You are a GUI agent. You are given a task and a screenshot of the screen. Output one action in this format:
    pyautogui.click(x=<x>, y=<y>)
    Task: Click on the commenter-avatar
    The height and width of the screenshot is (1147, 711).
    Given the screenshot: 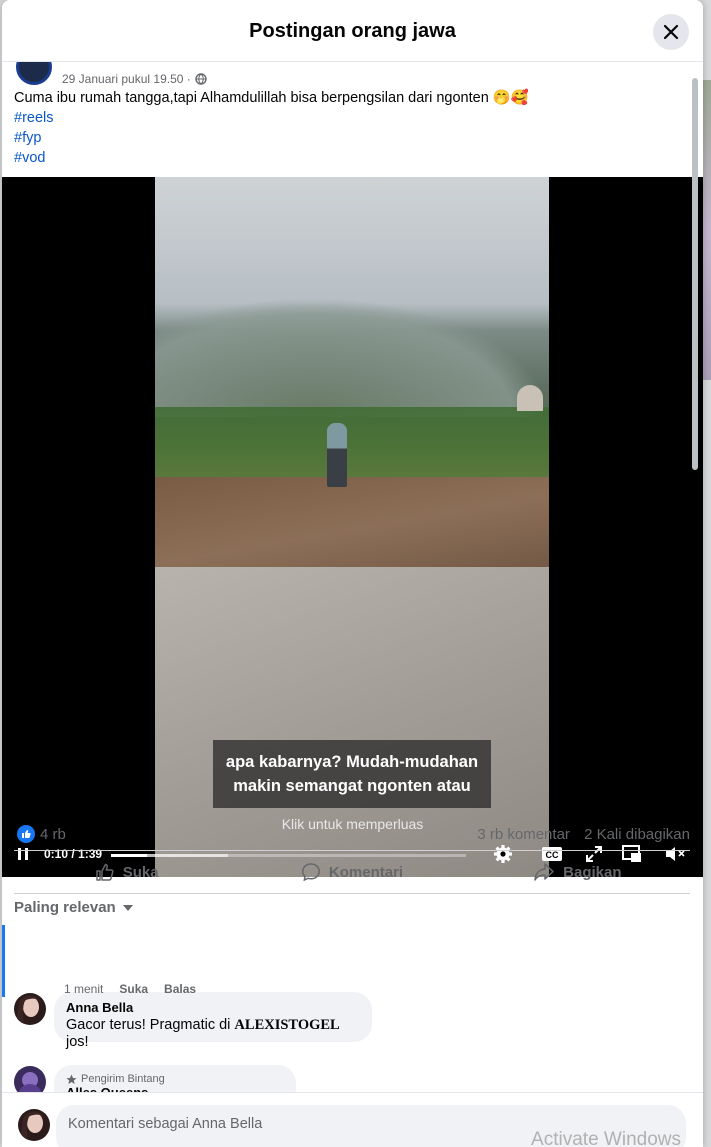 What is the action you would take?
    pyautogui.click(x=30, y=1009)
    